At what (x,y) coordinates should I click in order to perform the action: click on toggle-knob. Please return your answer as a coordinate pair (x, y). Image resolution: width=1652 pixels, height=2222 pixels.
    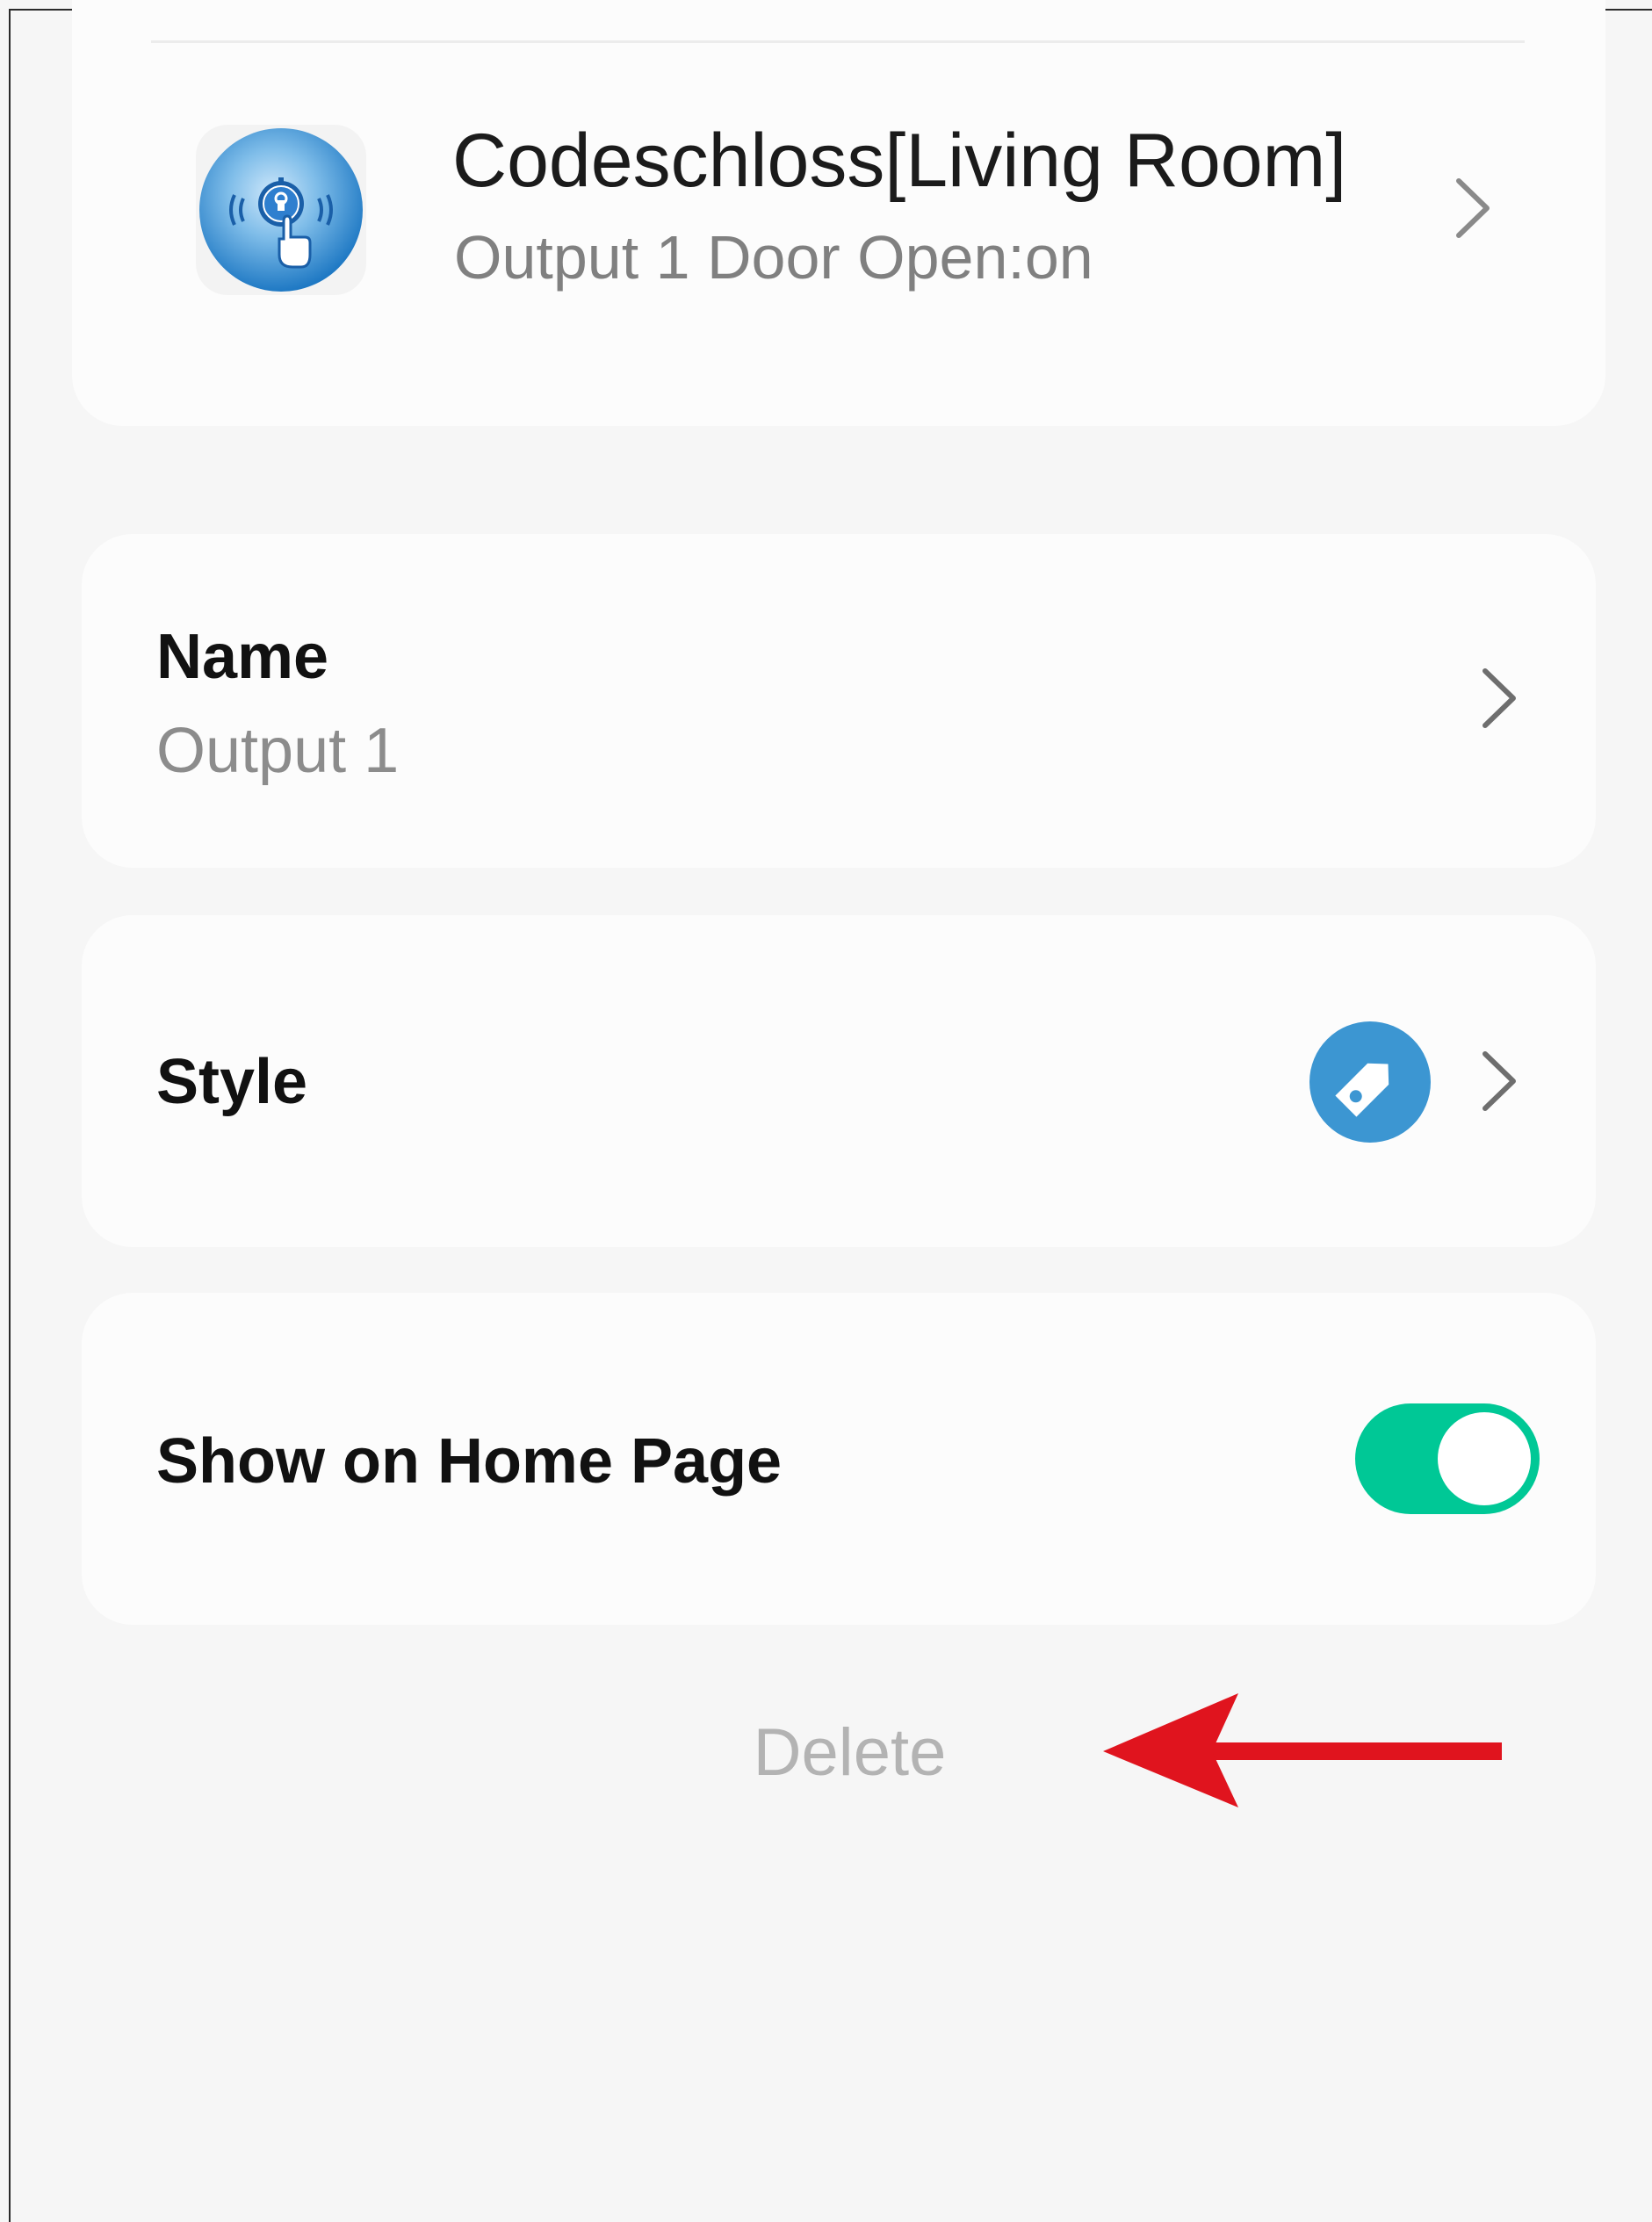
    Looking at the image, I should click on (1484, 1458).